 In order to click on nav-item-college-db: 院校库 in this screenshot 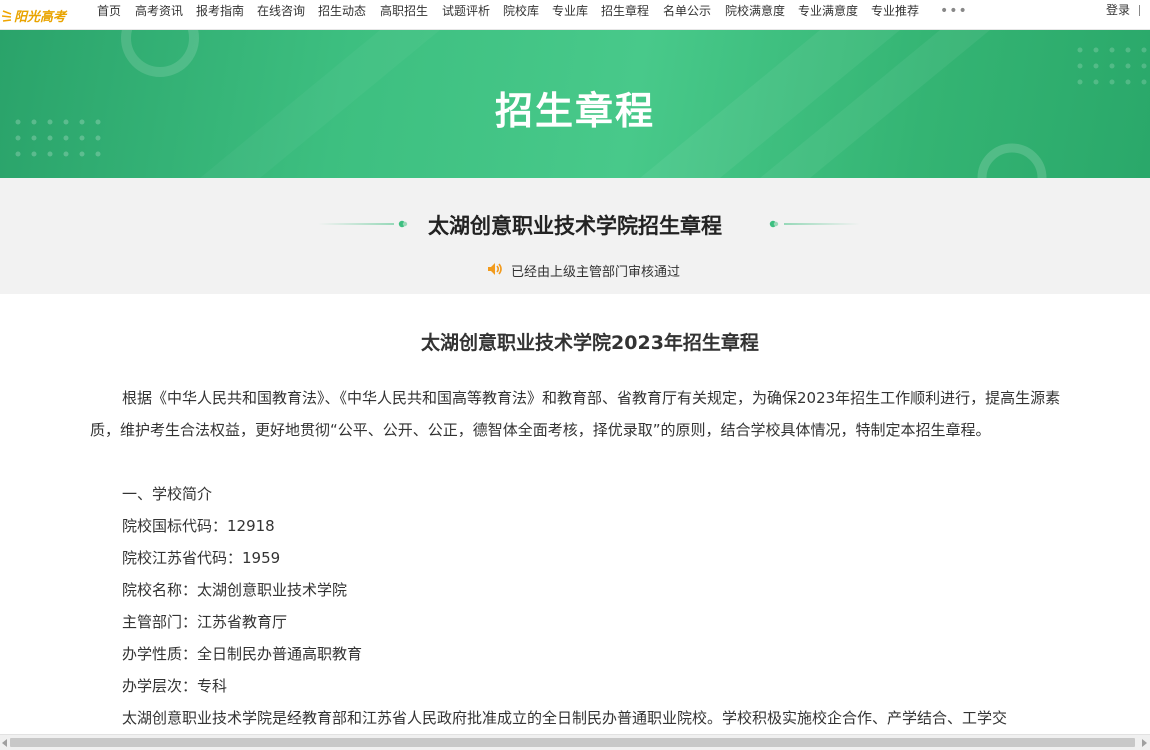, I will do `click(521, 11)`.